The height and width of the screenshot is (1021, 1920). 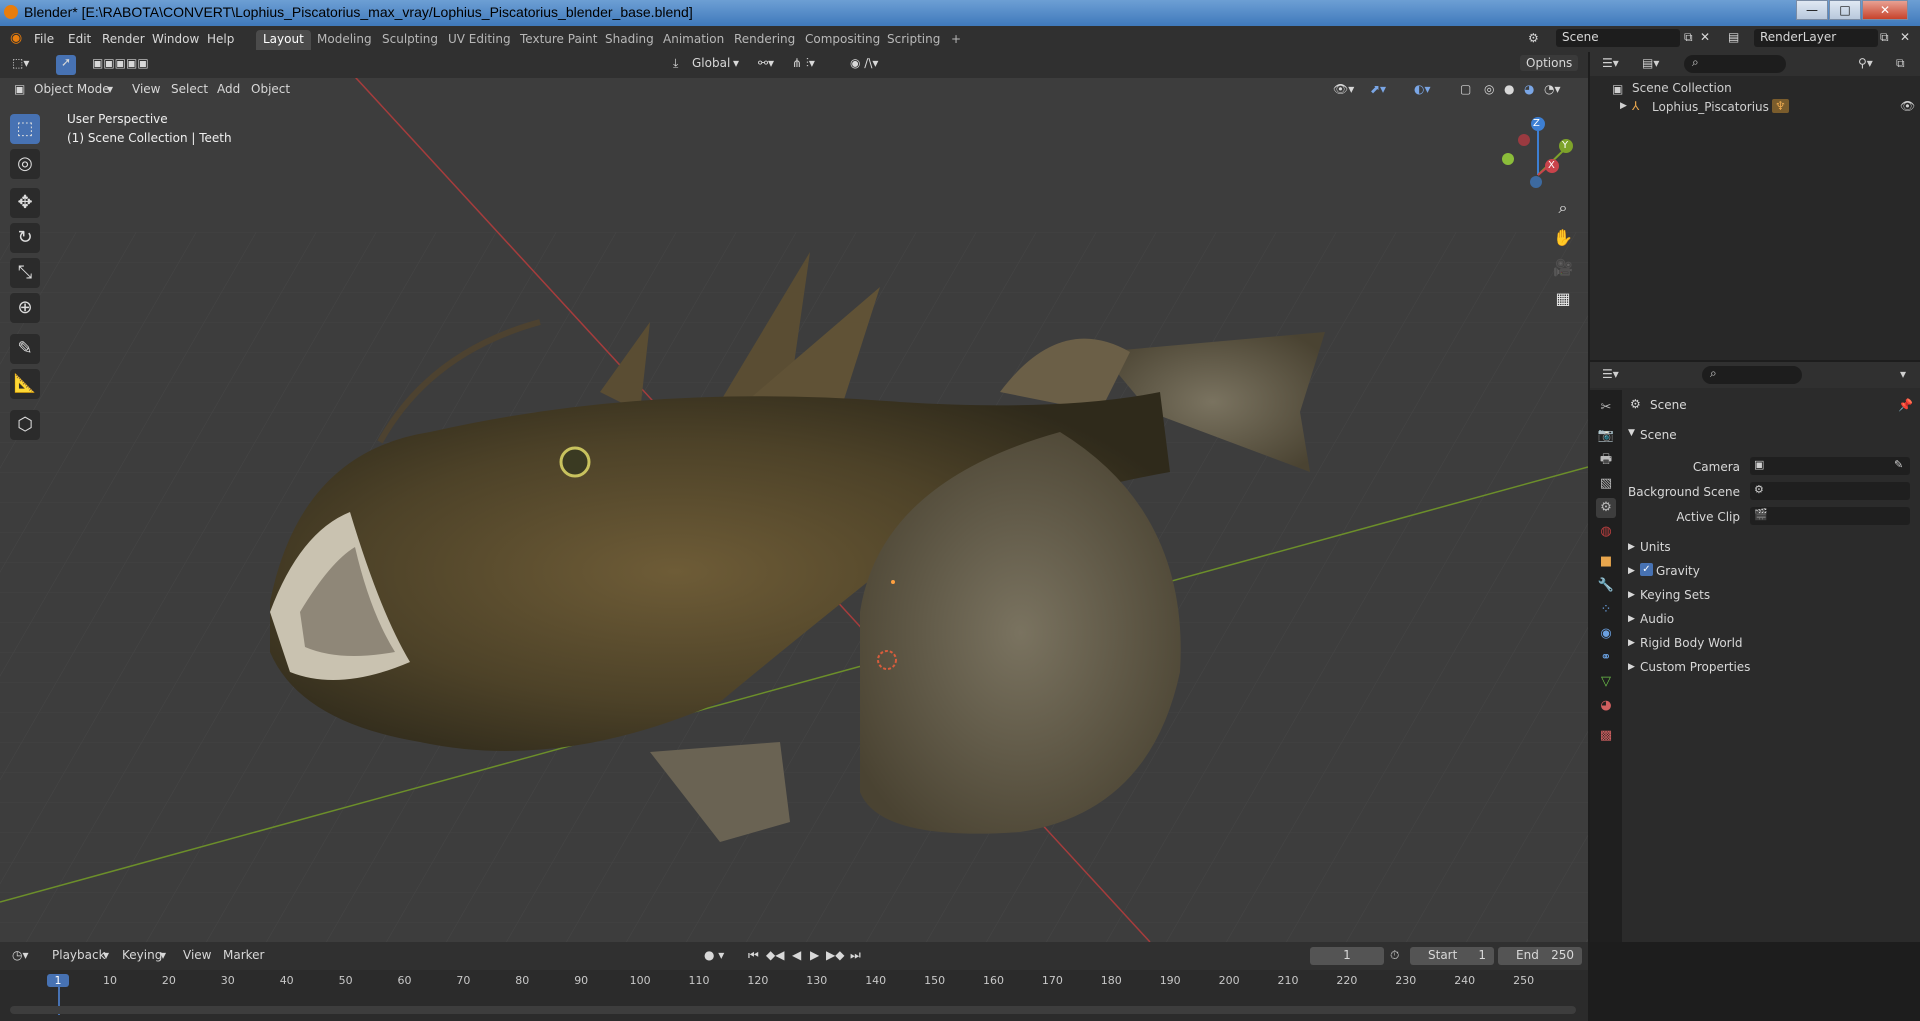 I want to click on maximize-button: □, so click(x=1845, y=10).